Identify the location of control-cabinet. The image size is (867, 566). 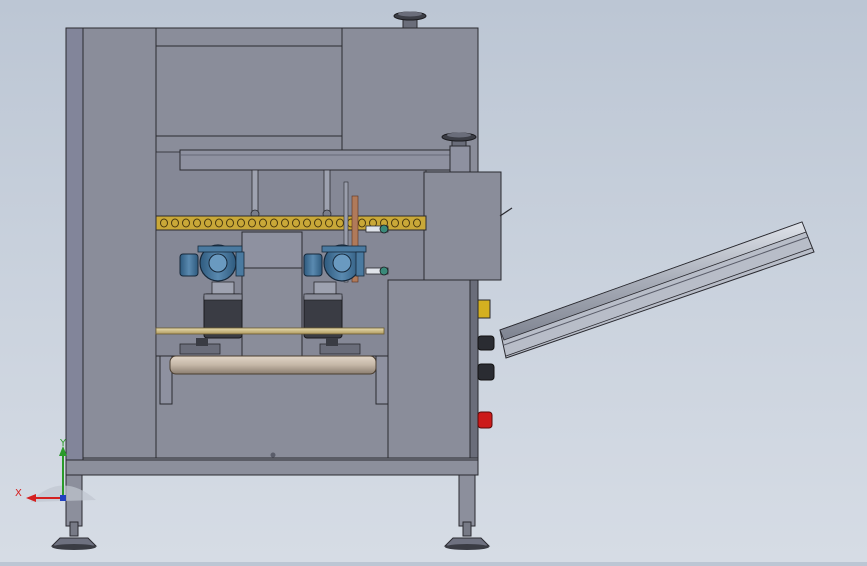
(433, 369).